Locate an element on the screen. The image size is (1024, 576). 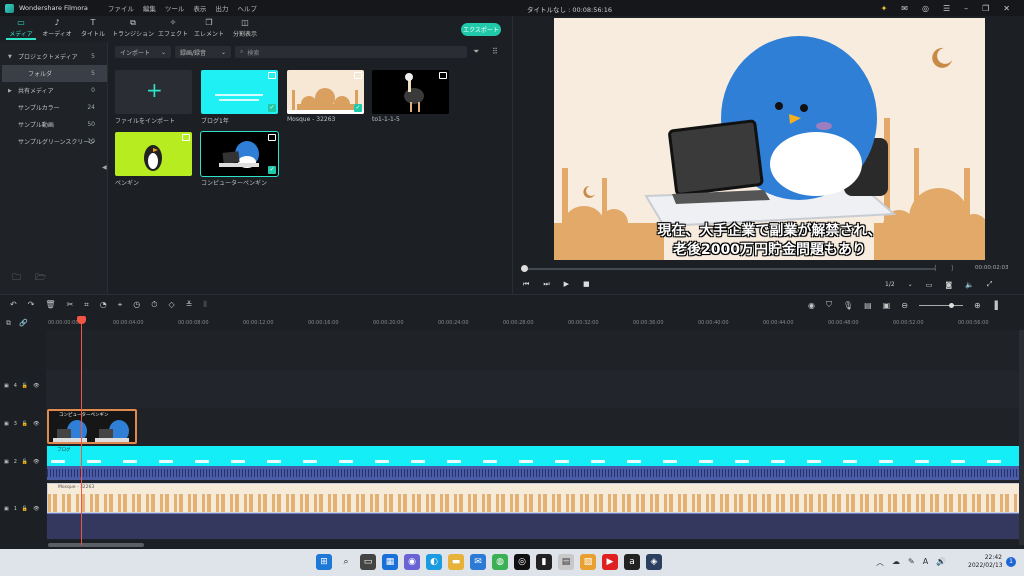
quality-dropdown: 1/2 is located at coordinates (890, 284).